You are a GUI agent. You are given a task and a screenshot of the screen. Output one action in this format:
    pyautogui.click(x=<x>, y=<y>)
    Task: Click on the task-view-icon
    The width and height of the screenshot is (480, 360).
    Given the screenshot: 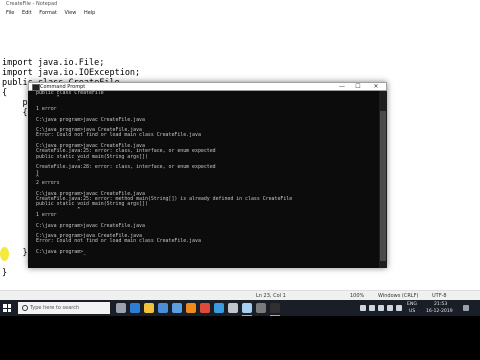 What is the action you would take?
    pyautogui.click(x=121, y=308)
    